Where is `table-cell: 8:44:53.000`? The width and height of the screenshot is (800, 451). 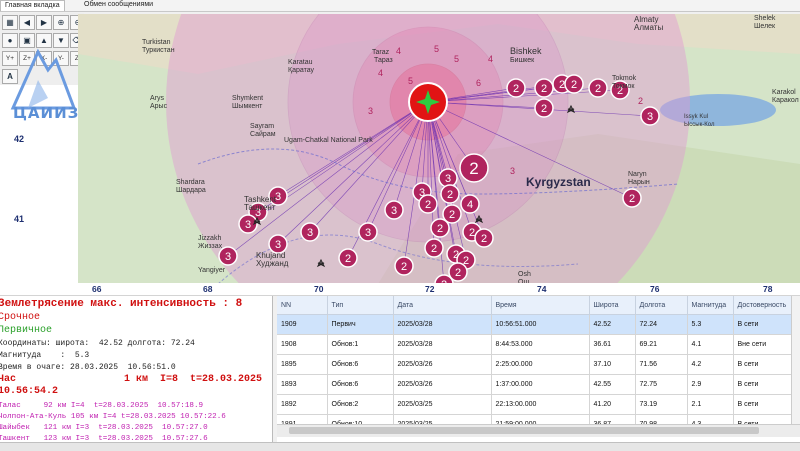 table-cell: 8:44:53.000 is located at coordinates (540, 344).